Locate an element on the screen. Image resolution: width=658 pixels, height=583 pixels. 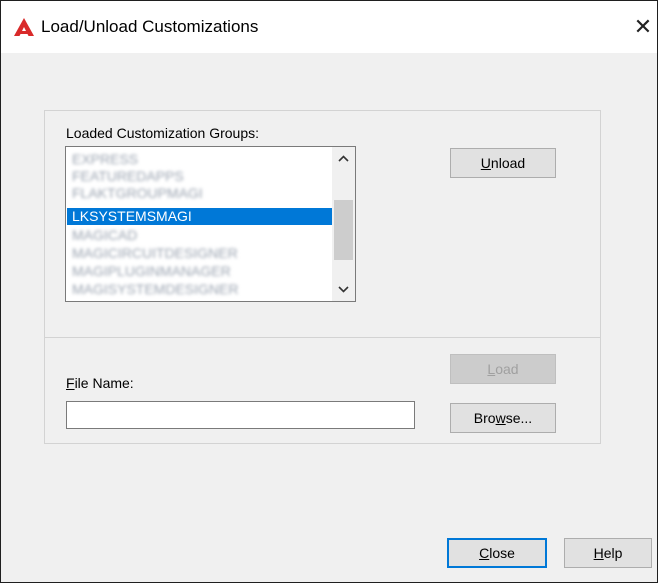
list-item-selected: LKSYSTEMSMAGI is located at coordinates (199, 216).